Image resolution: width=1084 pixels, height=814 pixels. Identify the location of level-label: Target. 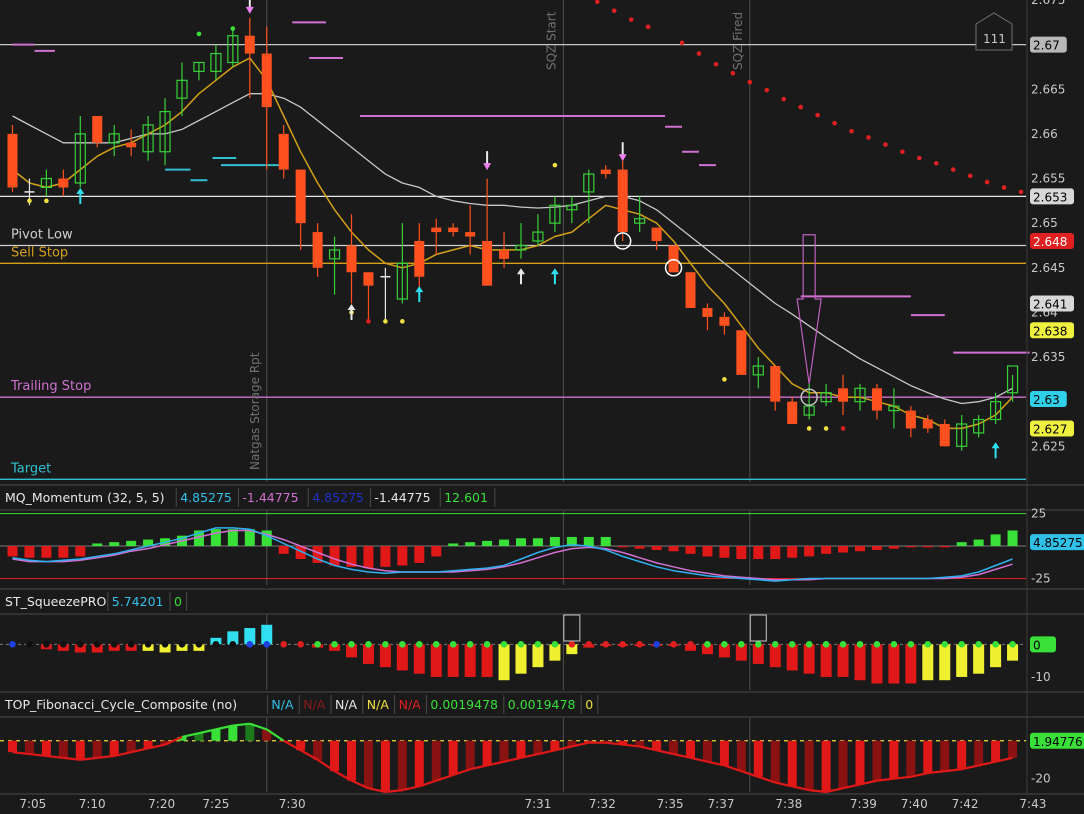
(30, 468).